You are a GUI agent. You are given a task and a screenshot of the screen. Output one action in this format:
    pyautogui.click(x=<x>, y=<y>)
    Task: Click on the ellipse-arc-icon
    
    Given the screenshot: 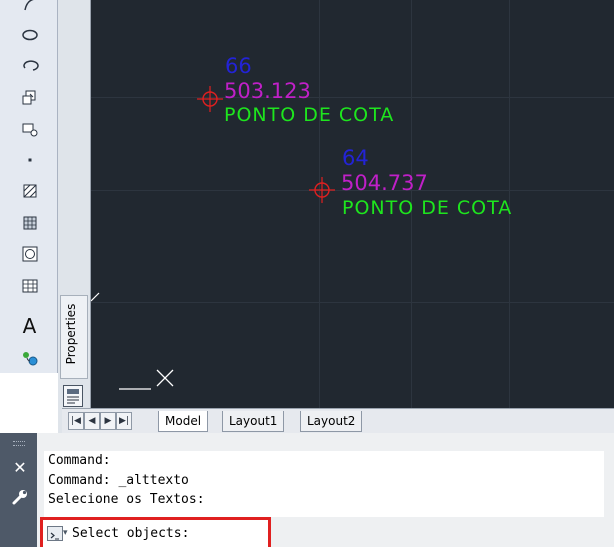 What is the action you would take?
    pyautogui.click(x=29, y=65)
    